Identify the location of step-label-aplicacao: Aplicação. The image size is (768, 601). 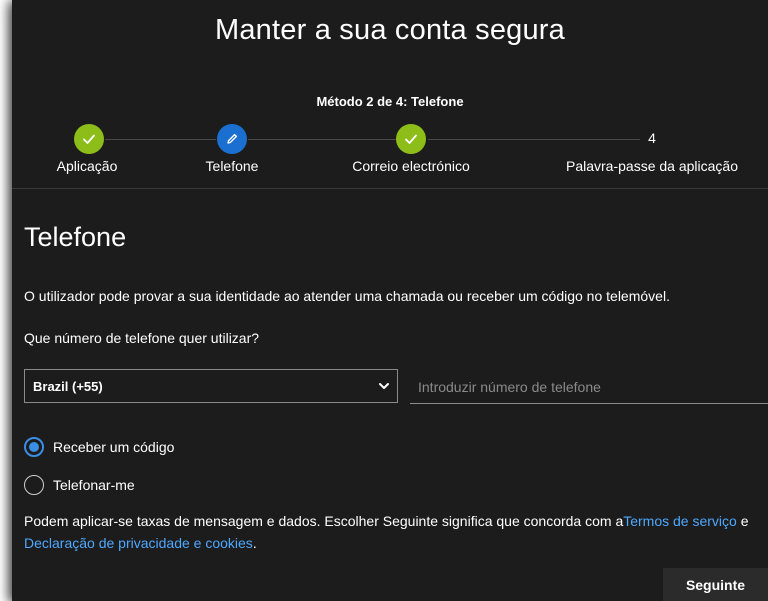
(87, 166).